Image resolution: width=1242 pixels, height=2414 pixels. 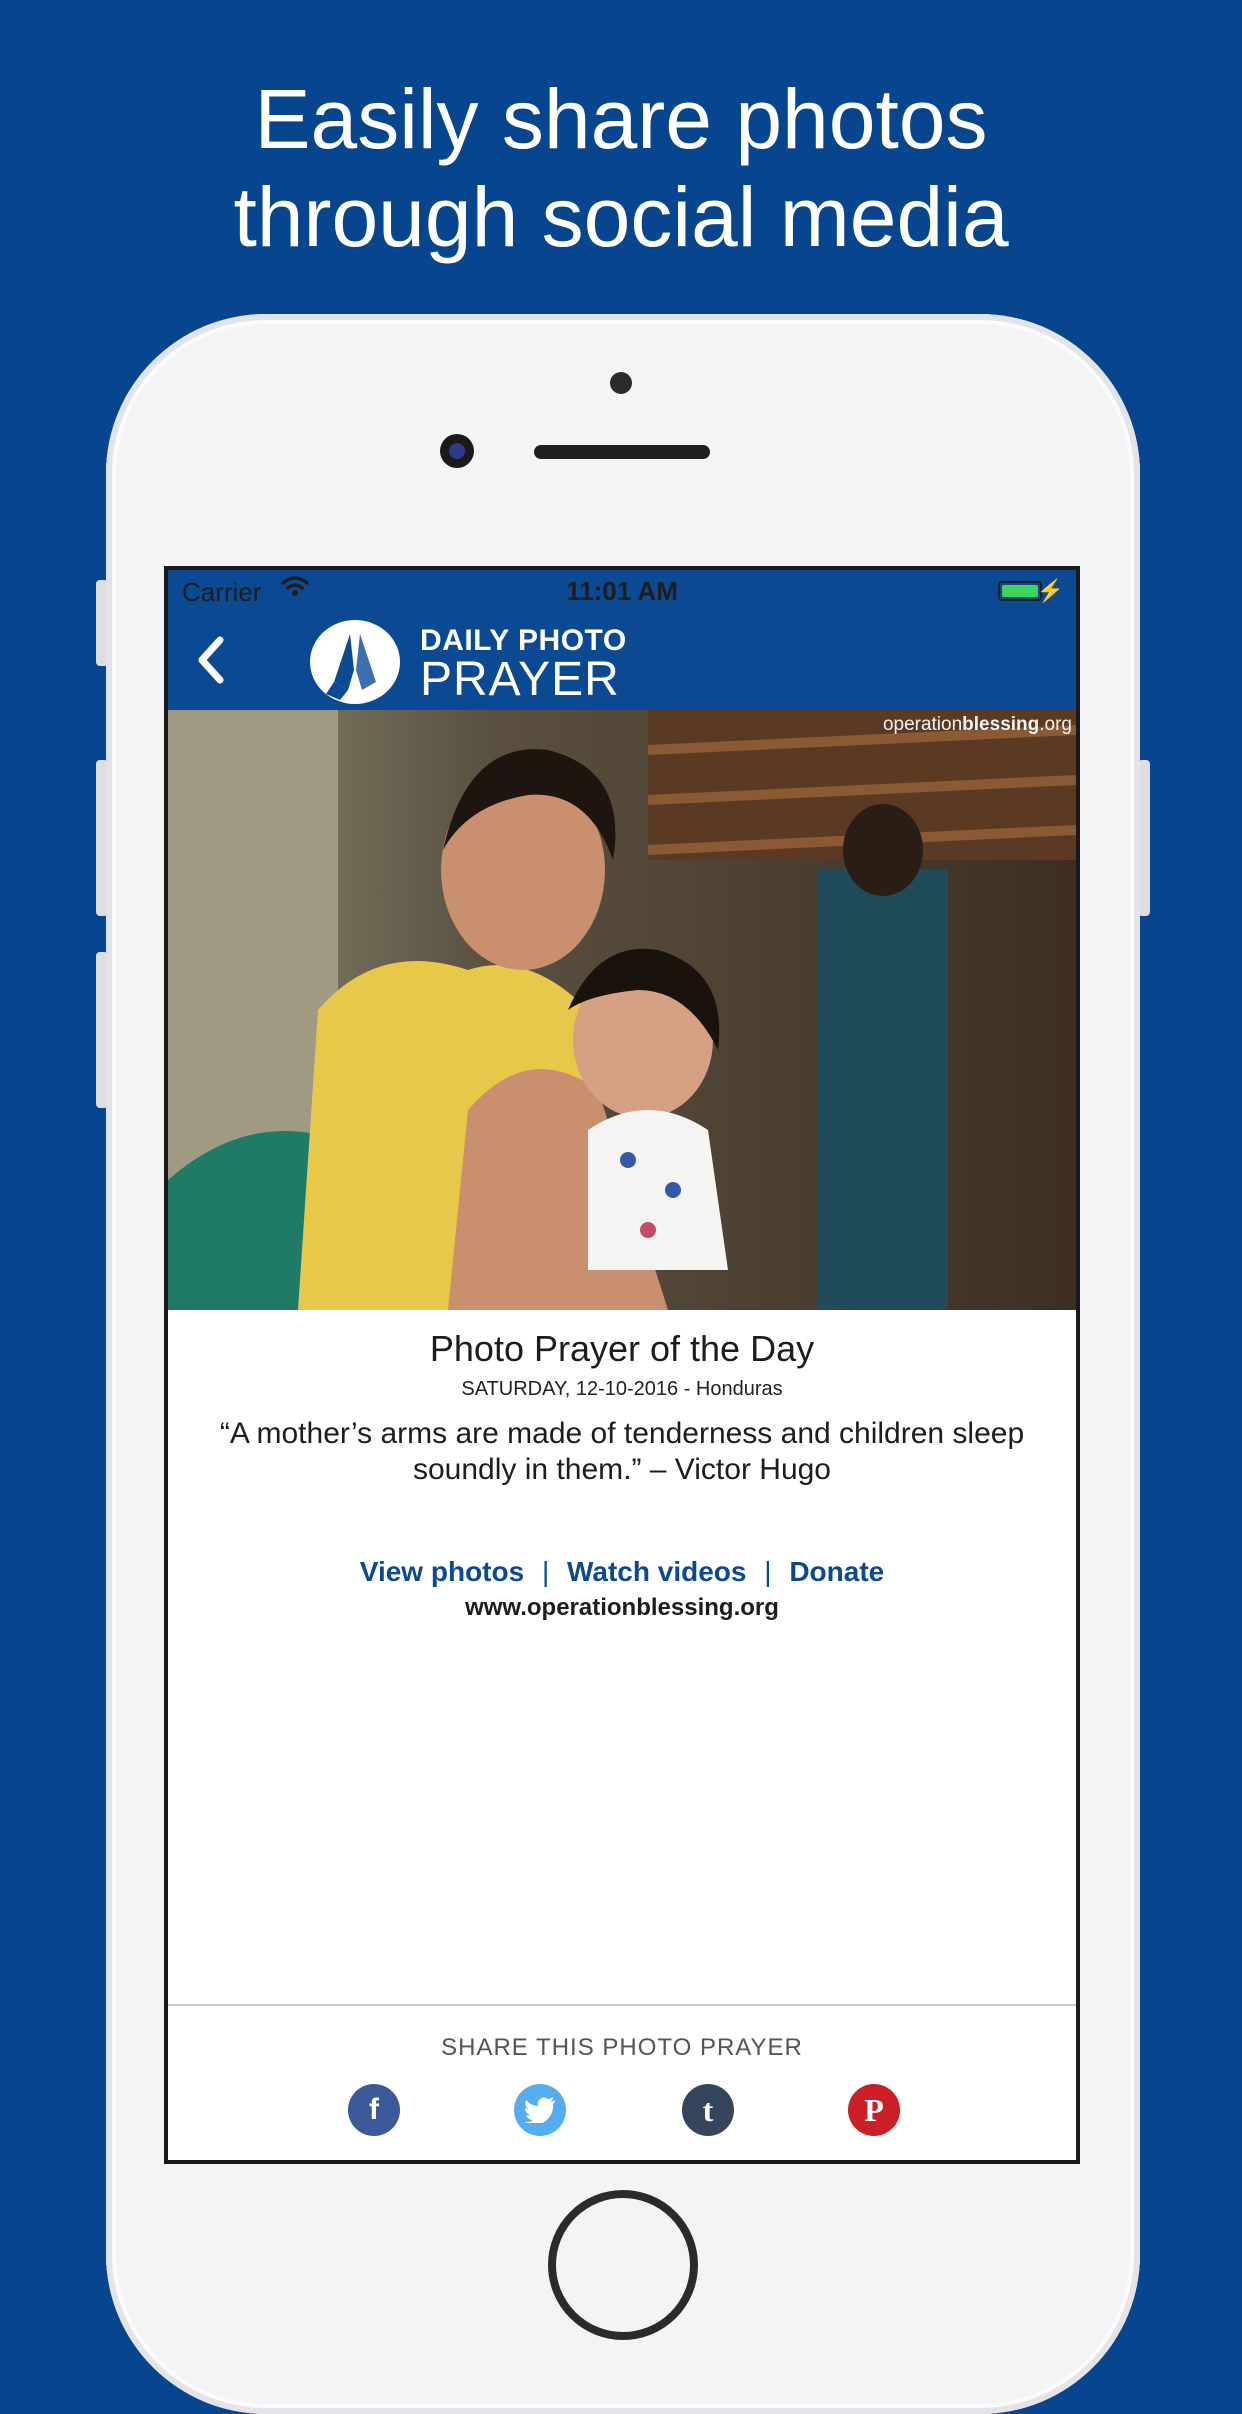 I want to click on back-button, so click(x=218, y=660).